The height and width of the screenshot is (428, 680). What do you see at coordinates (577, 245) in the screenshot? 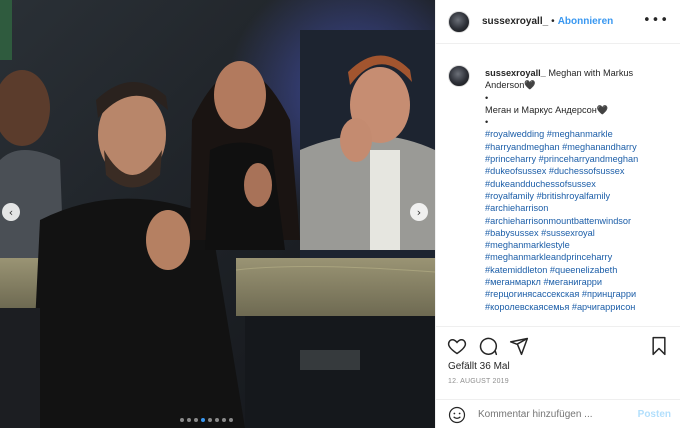
I see `hashtag-line: #meghanmarklestyle` at bounding box center [577, 245].